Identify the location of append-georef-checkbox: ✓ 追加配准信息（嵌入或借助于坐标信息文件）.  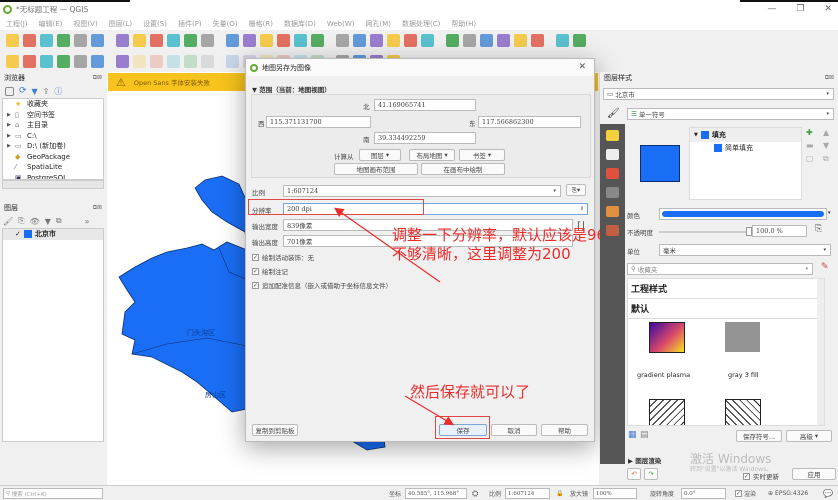
(322, 285).